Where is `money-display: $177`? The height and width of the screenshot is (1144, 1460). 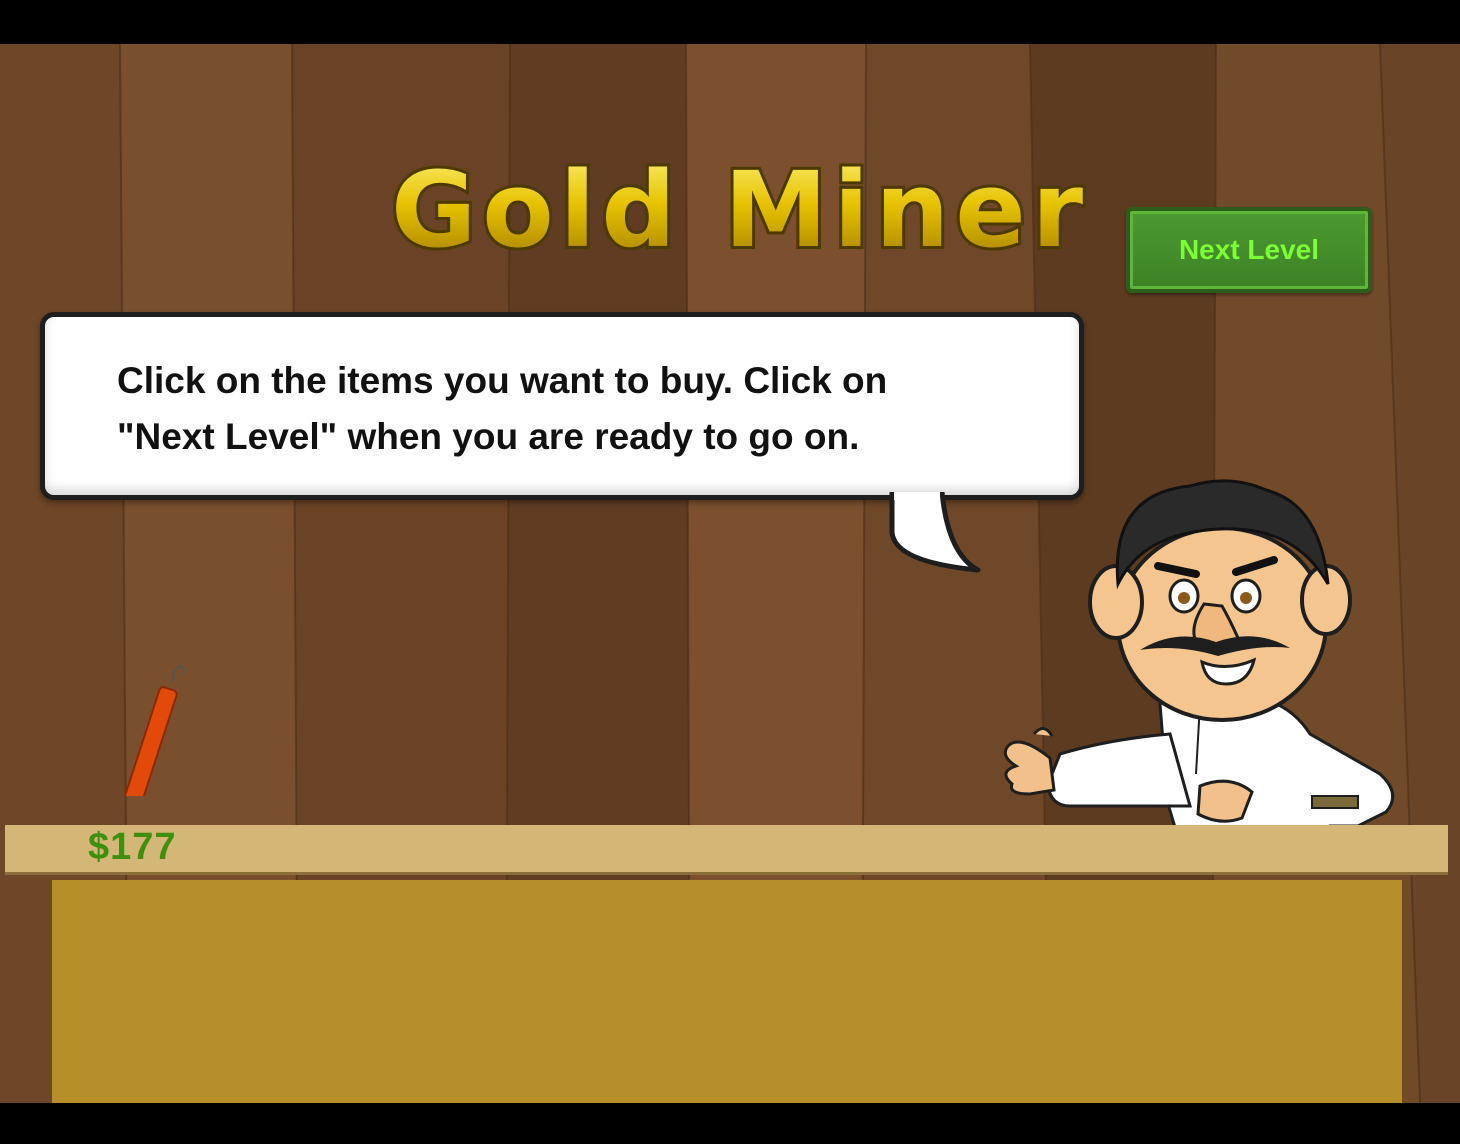 money-display: $177 is located at coordinates (132, 847).